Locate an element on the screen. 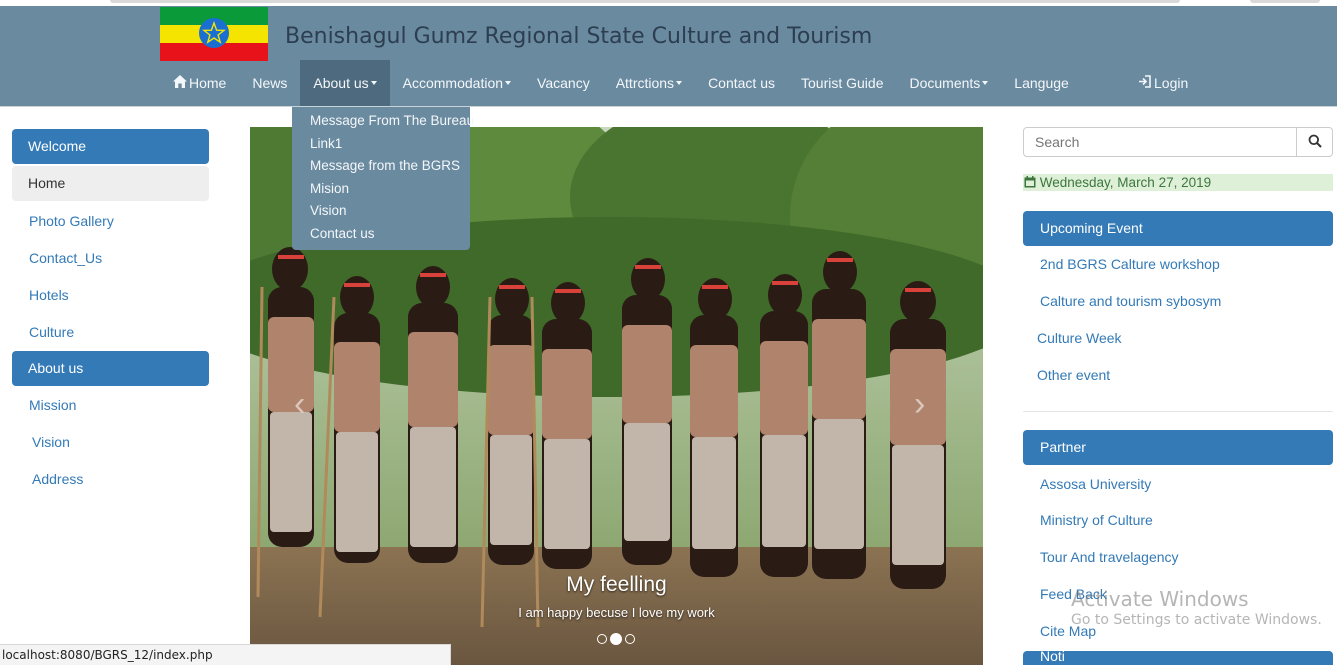 This screenshot has width=1337, height=665. nav-vacancy-label: Vacancy is located at coordinates (563, 83).